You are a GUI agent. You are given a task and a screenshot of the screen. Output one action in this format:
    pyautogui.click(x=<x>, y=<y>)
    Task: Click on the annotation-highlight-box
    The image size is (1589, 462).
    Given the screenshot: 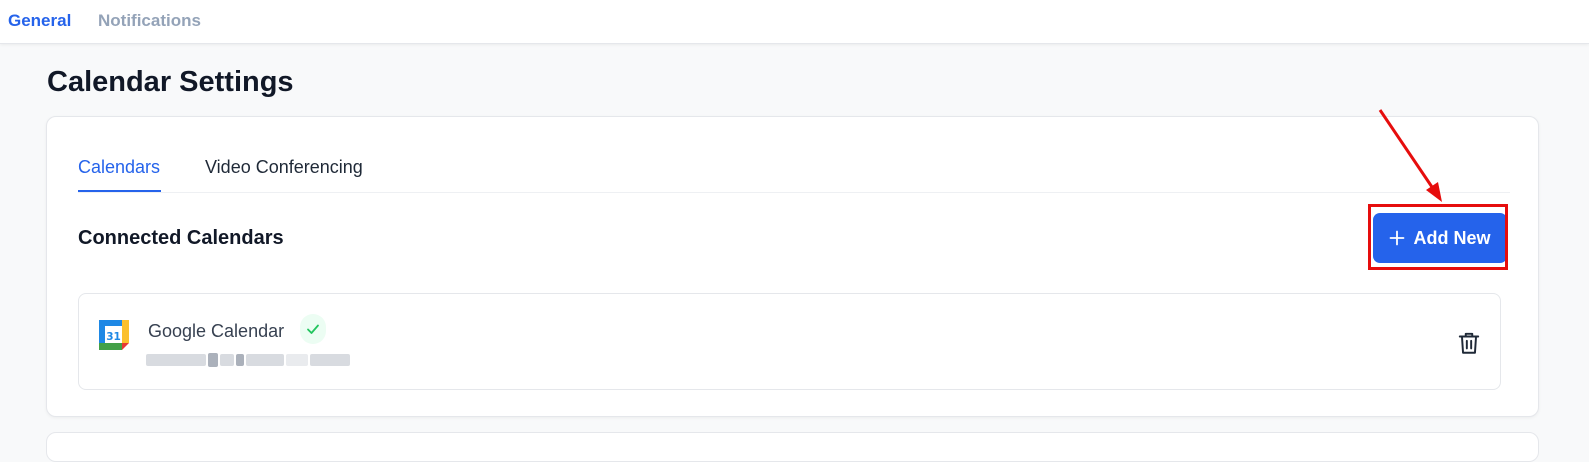 What is the action you would take?
    pyautogui.click(x=1438, y=237)
    